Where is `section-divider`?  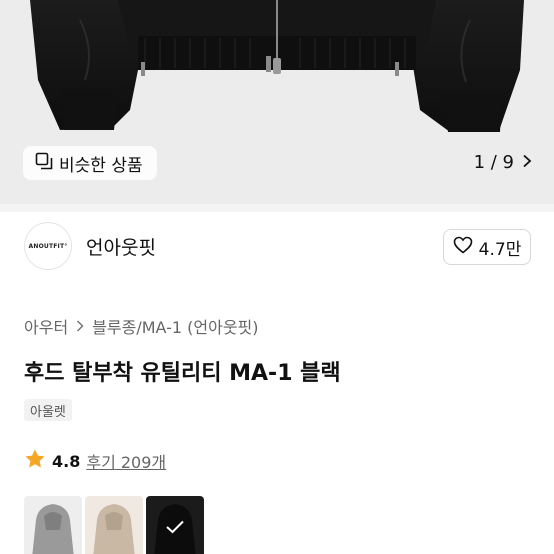 section-divider is located at coordinates (277, 208).